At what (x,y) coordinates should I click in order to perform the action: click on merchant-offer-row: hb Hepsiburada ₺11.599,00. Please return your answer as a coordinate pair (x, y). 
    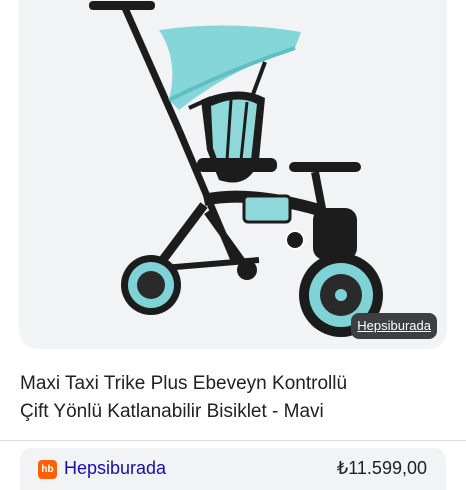
    Looking at the image, I should click on (233, 469).